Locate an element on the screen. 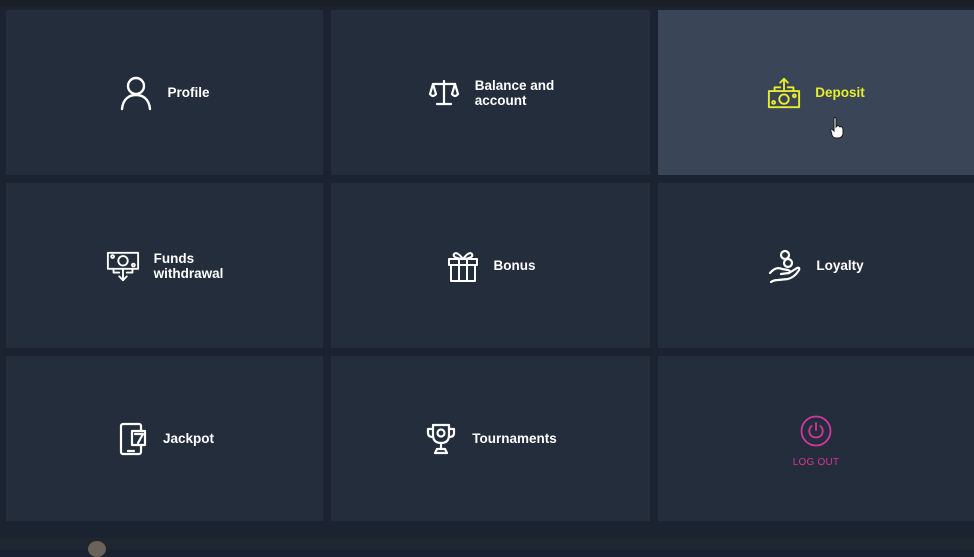  balance-account-tile: Balance and account is located at coordinates (490, 92).